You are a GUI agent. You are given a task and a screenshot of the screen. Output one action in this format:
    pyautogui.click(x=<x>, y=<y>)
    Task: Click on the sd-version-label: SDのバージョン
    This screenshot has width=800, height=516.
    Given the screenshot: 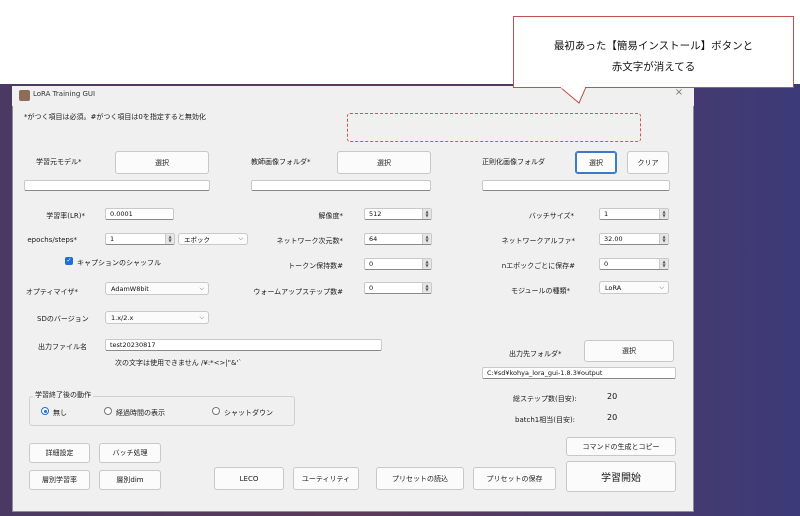 What is the action you would take?
    pyautogui.click(x=63, y=319)
    